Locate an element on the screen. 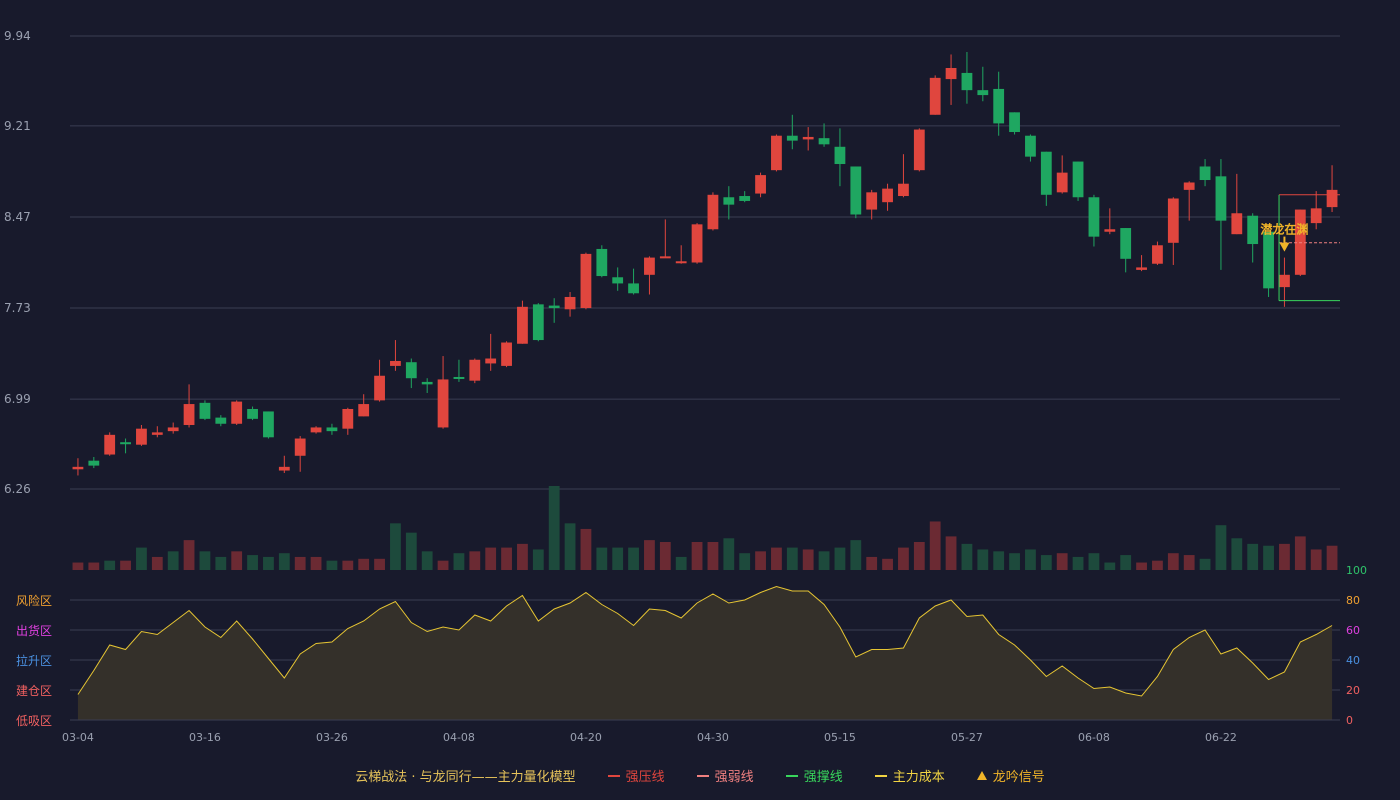 The height and width of the screenshot is (800, 1400). zone-label: 建仓区 is located at coordinates (34, 691).